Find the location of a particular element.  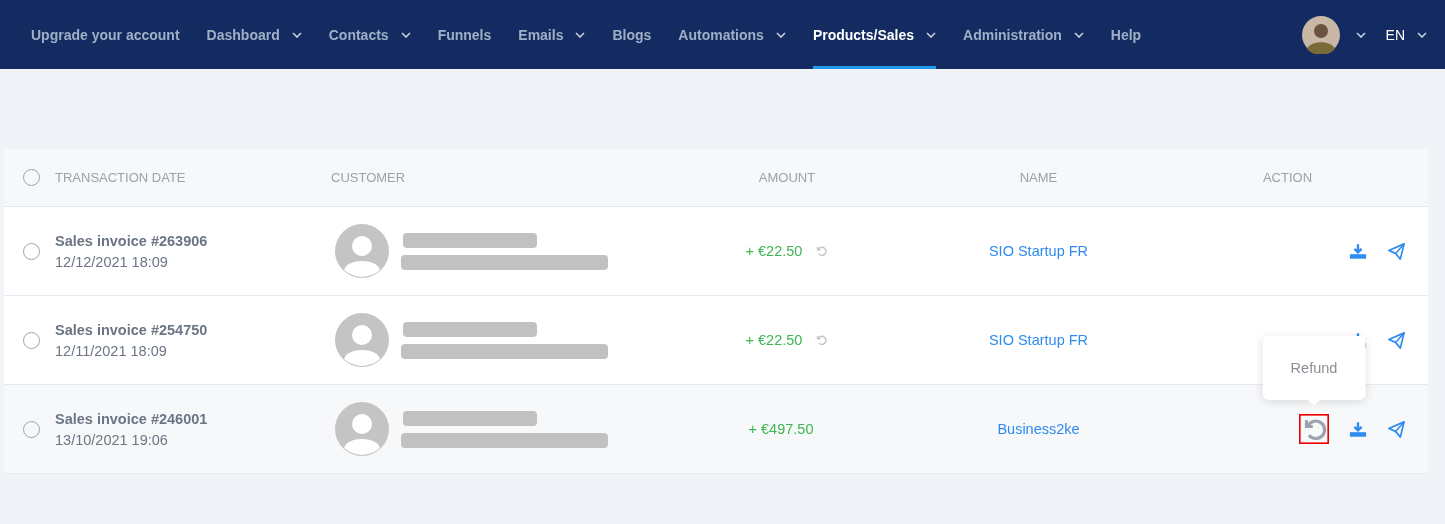

nav-item: Contacts is located at coordinates (369, 34).